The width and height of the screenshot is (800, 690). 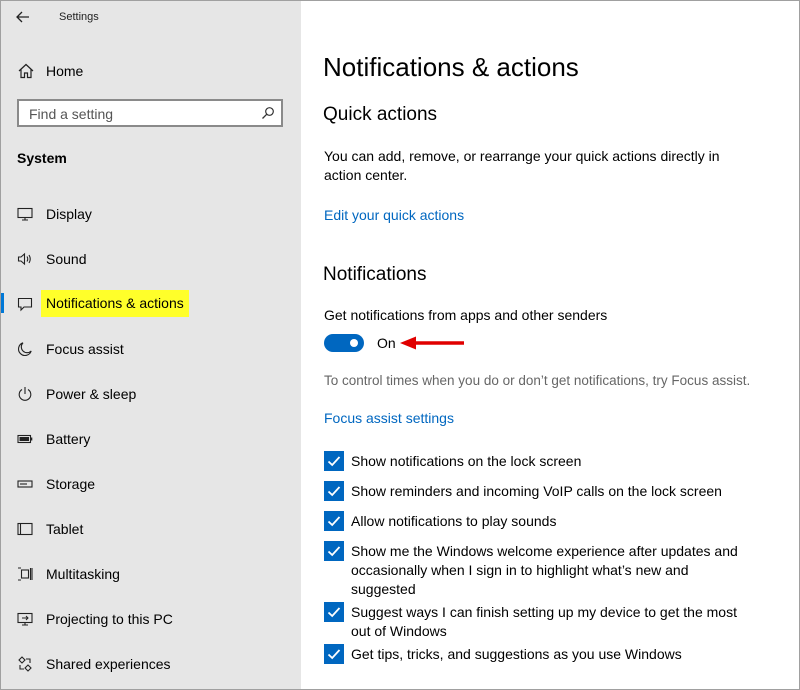 What do you see at coordinates (25, 304) in the screenshot?
I see `notification-icon` at bounding box center [25, 304].